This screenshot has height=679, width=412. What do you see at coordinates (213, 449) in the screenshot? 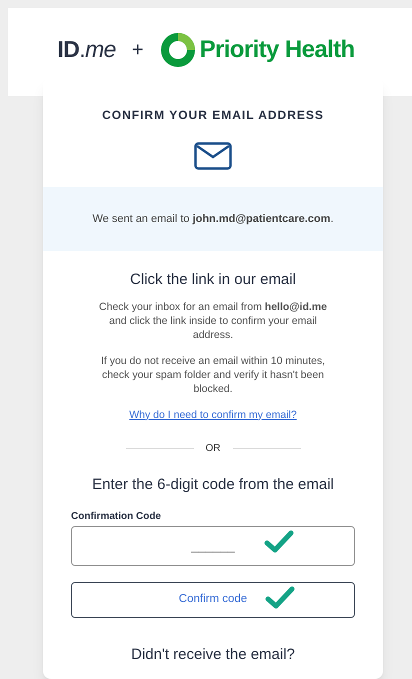
I see `or-divider-text: OR` at bounding box center [213, 449].